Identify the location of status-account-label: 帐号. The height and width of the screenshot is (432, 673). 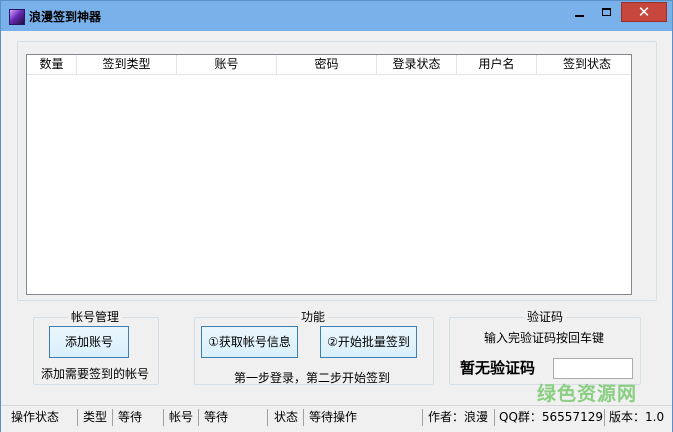
(181, 417).